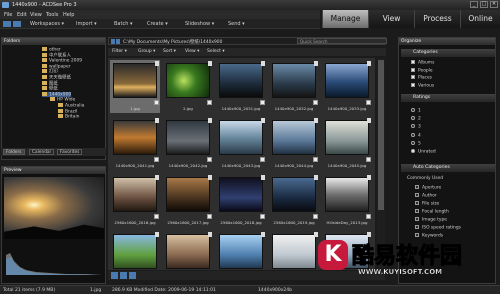 This screenshot has width=500, height=294. I want to click on tab-process: Process, so click(437, 19).